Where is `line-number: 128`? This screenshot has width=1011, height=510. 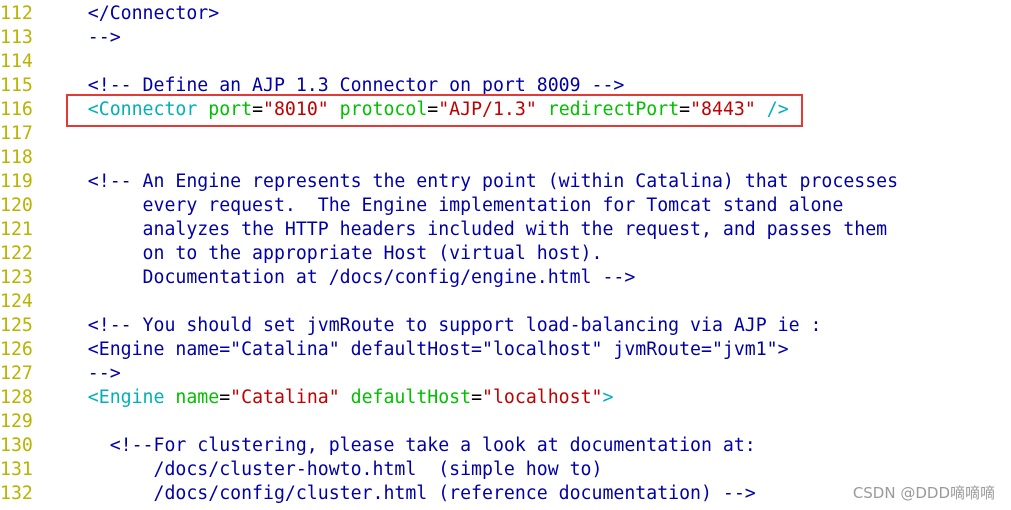 line-number: 128 is located at coordinates (16, 397).